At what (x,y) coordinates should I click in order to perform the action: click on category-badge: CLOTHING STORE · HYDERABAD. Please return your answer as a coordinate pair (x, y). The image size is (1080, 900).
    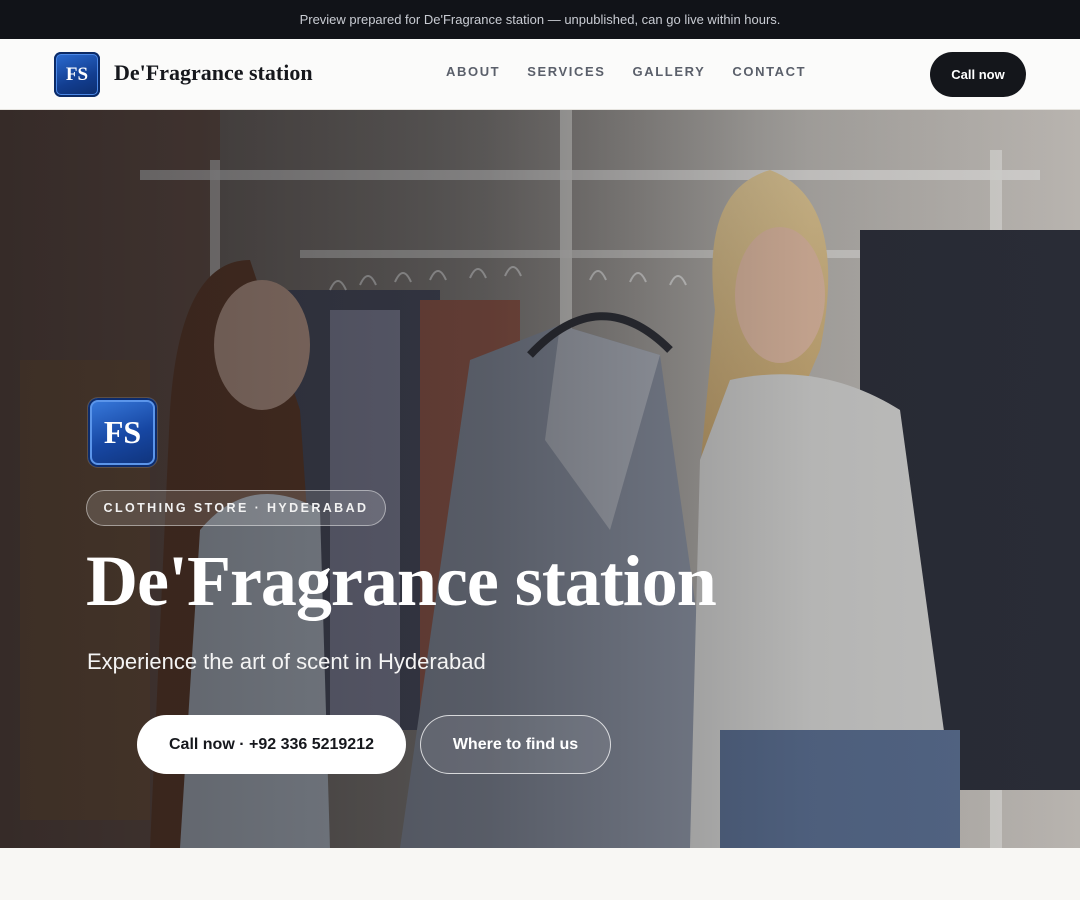
    Looking at the image, I should click on (236, 508).